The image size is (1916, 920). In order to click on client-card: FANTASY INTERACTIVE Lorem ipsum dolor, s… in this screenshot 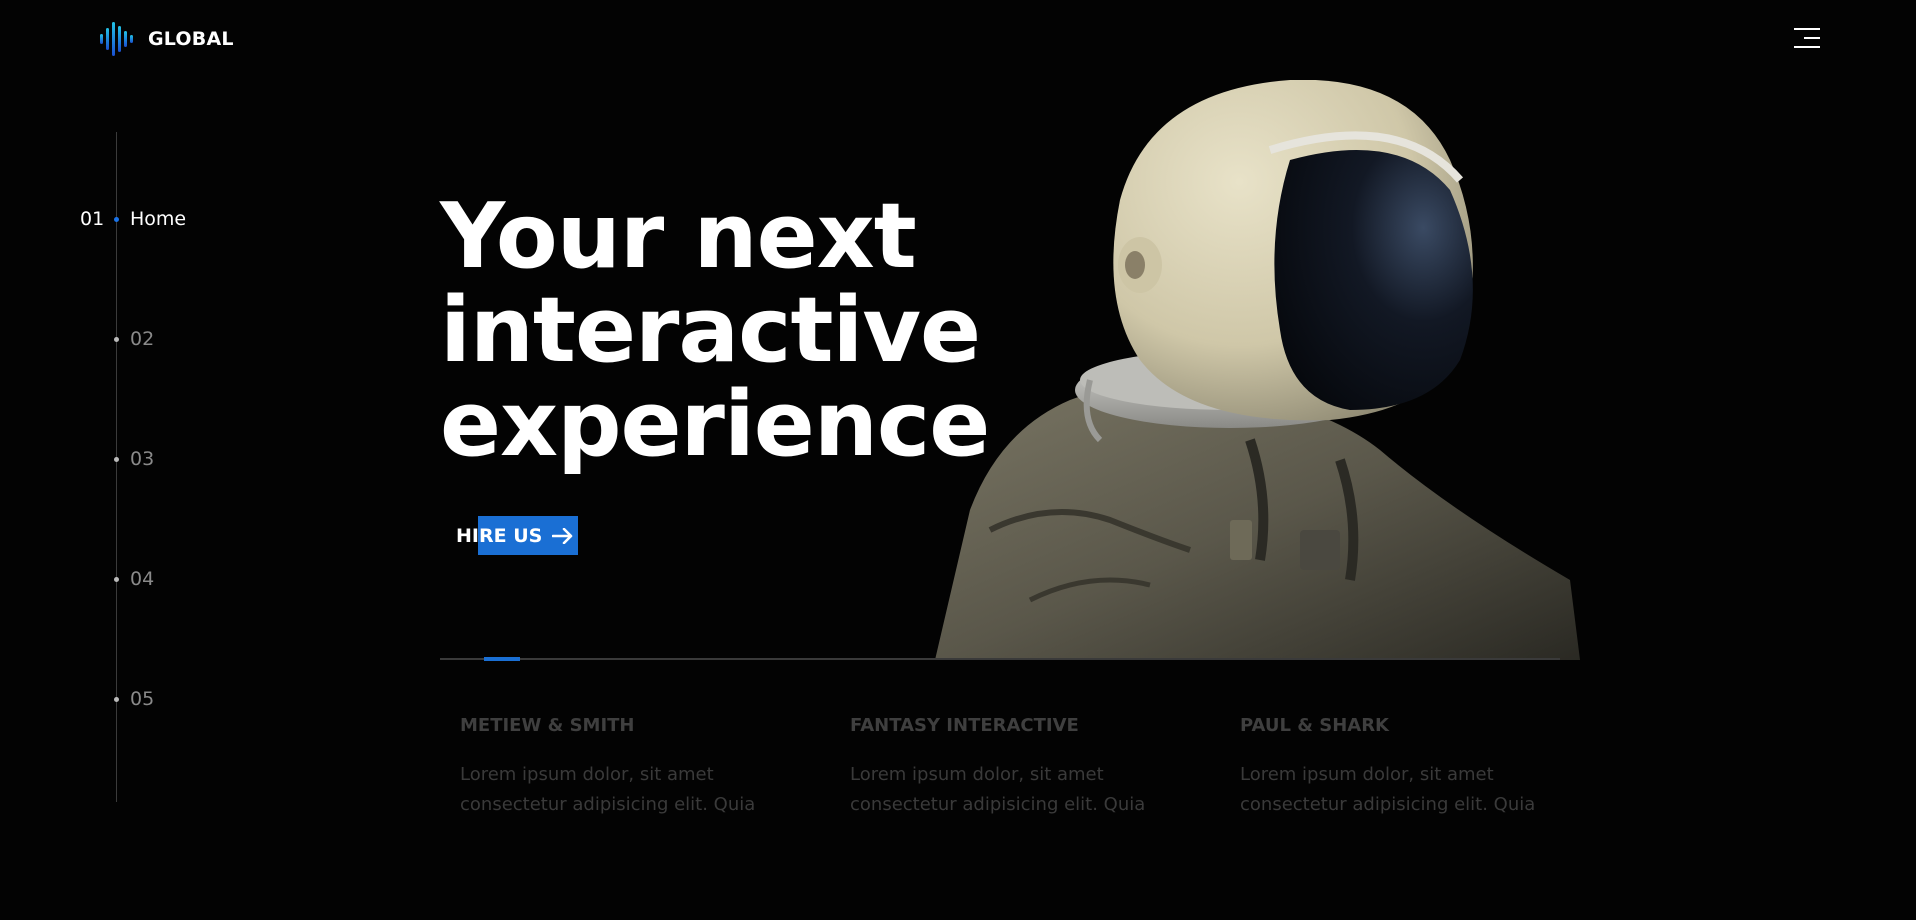, I will do `click(1015, 767)`.